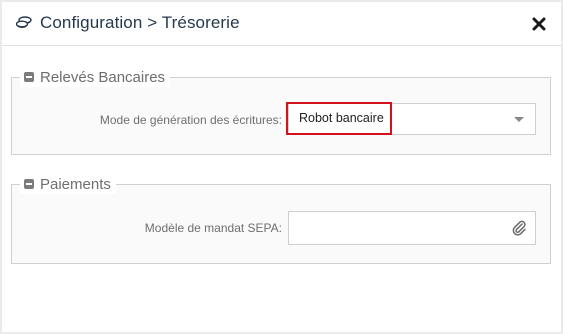  Describe the element at coordinates (539, 23) in the screenshot. I see `close-icon` at that location.